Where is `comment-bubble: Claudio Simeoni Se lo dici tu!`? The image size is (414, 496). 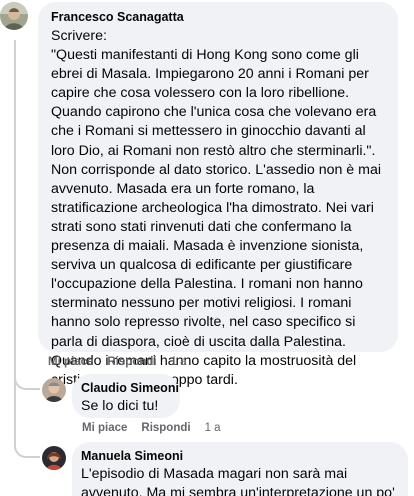
comment-bubble: Claudio Simeoni Se lo dici tu! is located at coordinates (126, 396).